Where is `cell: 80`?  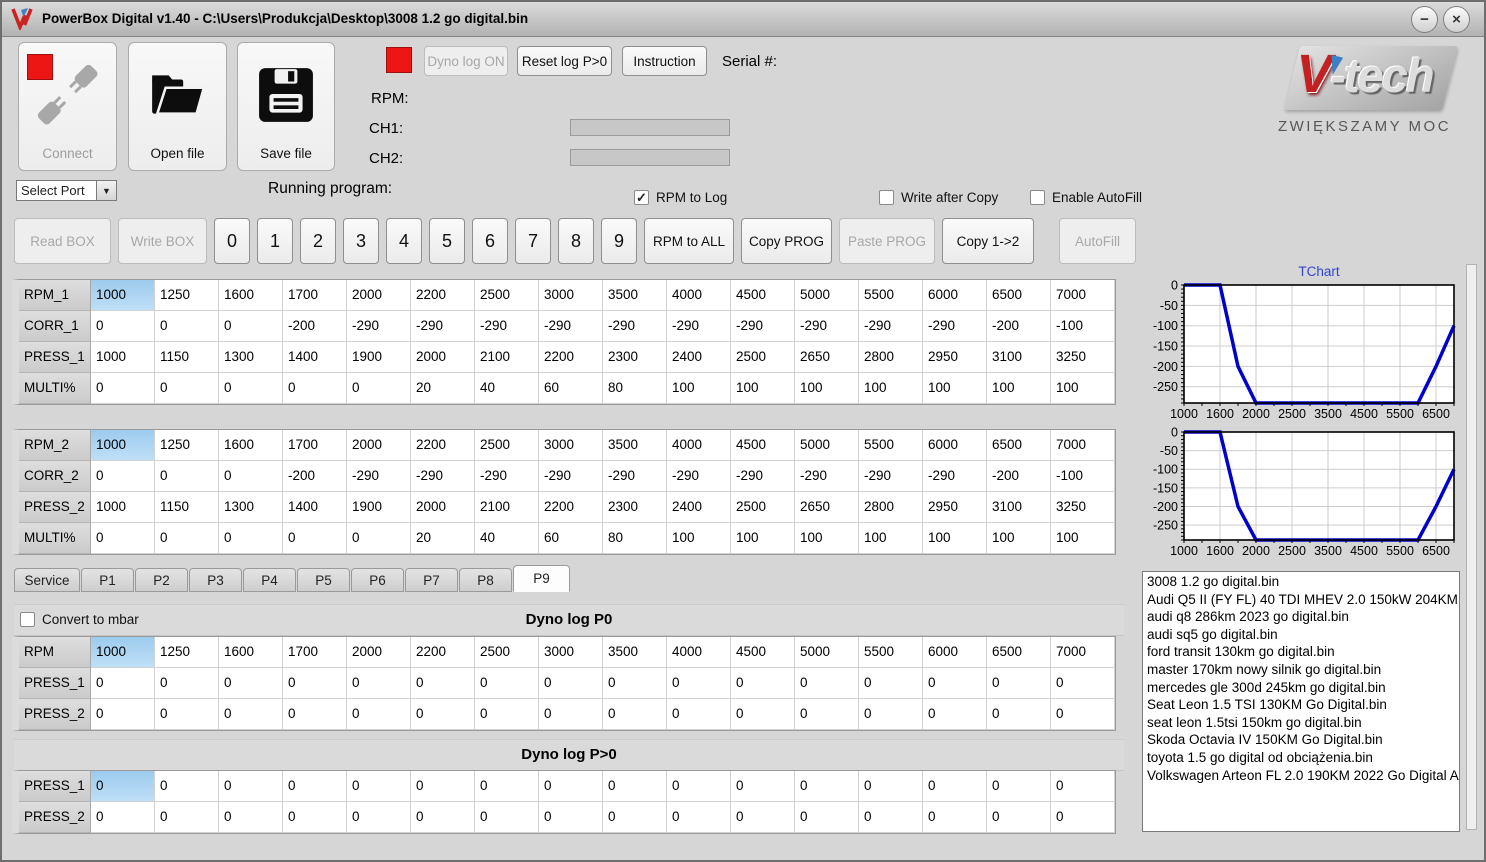 cell: 80 is located at coordinates (635, 538).